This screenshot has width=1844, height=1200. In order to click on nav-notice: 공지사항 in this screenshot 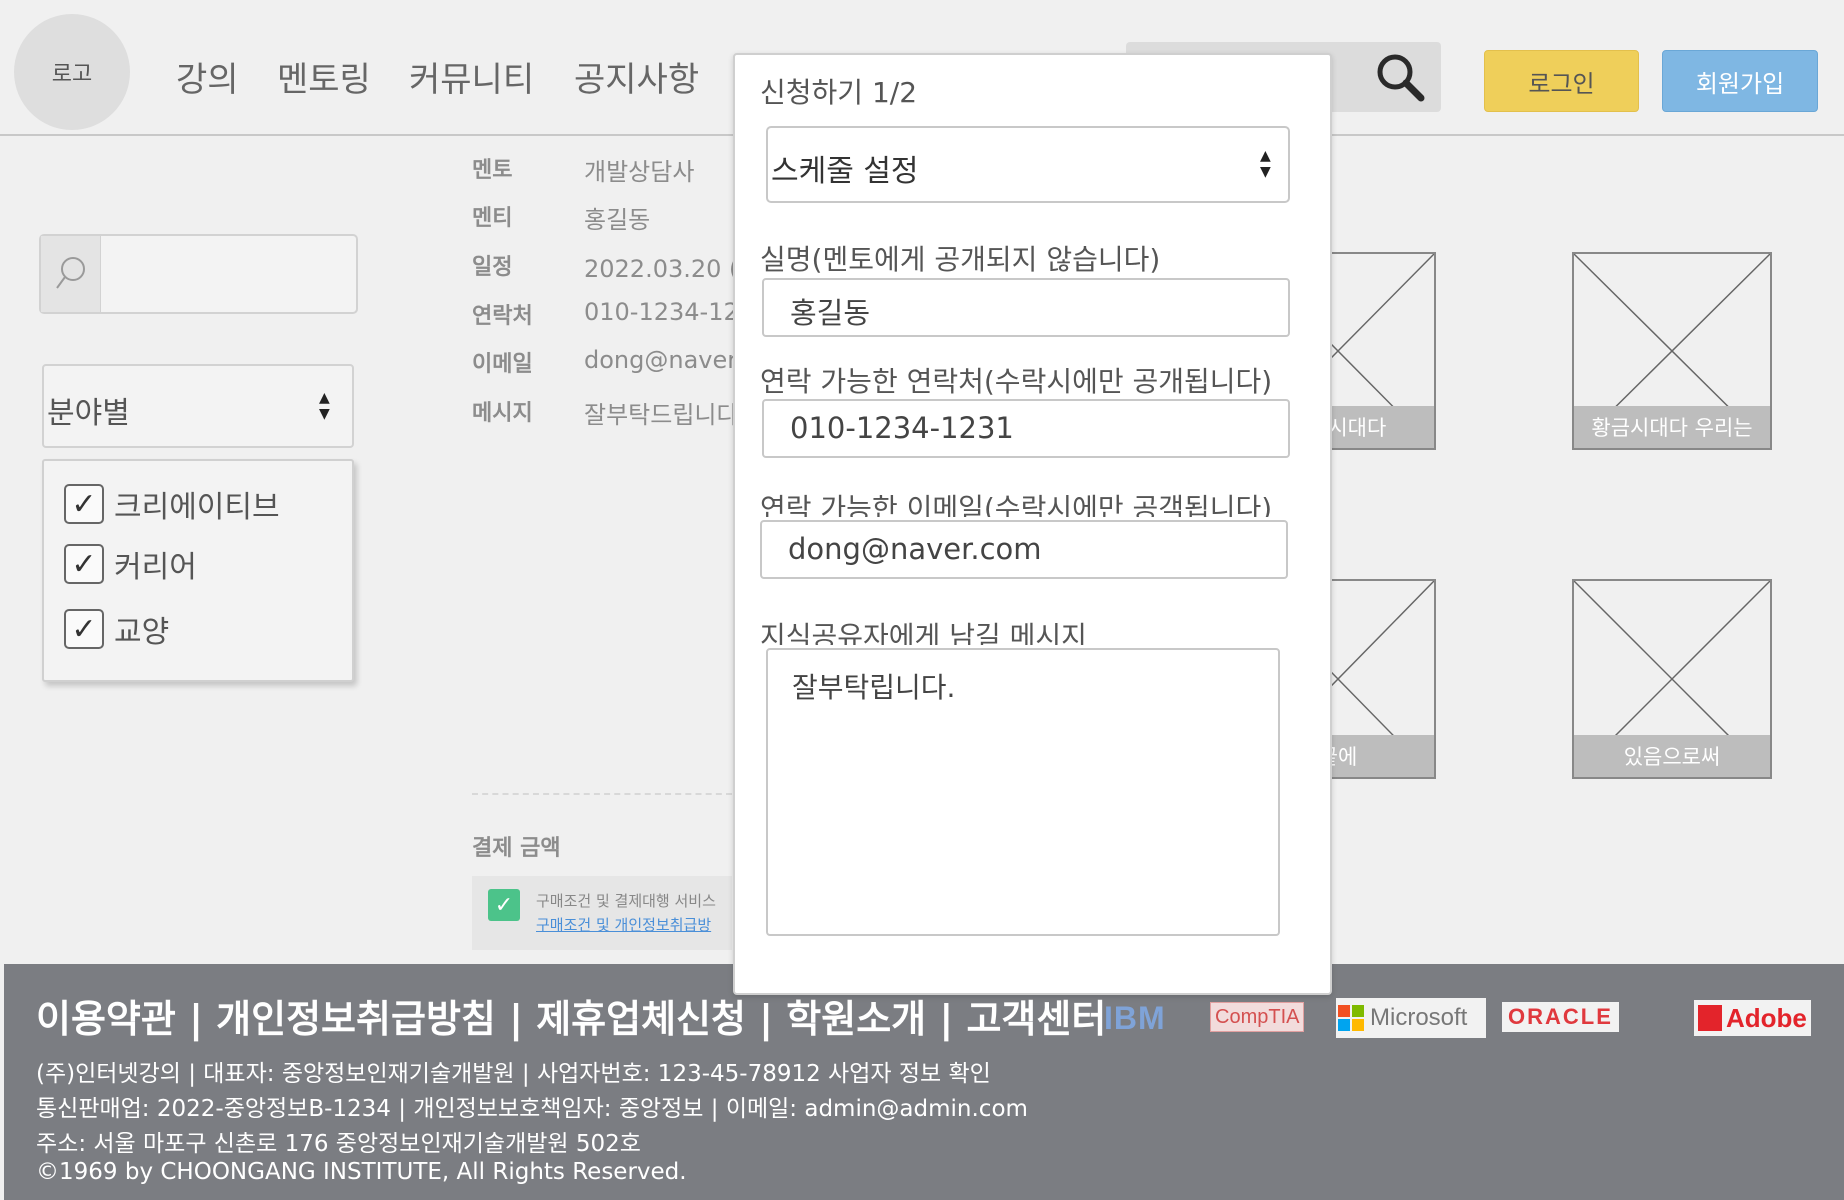, I will do `click(636, 76)`.